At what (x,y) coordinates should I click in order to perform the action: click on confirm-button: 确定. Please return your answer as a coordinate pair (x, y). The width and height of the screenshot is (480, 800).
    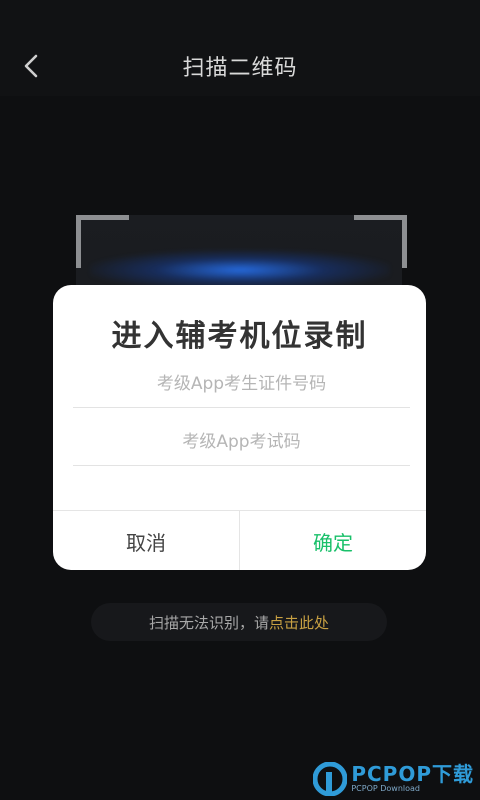
    Looking at the image, I should click on (333, 540).